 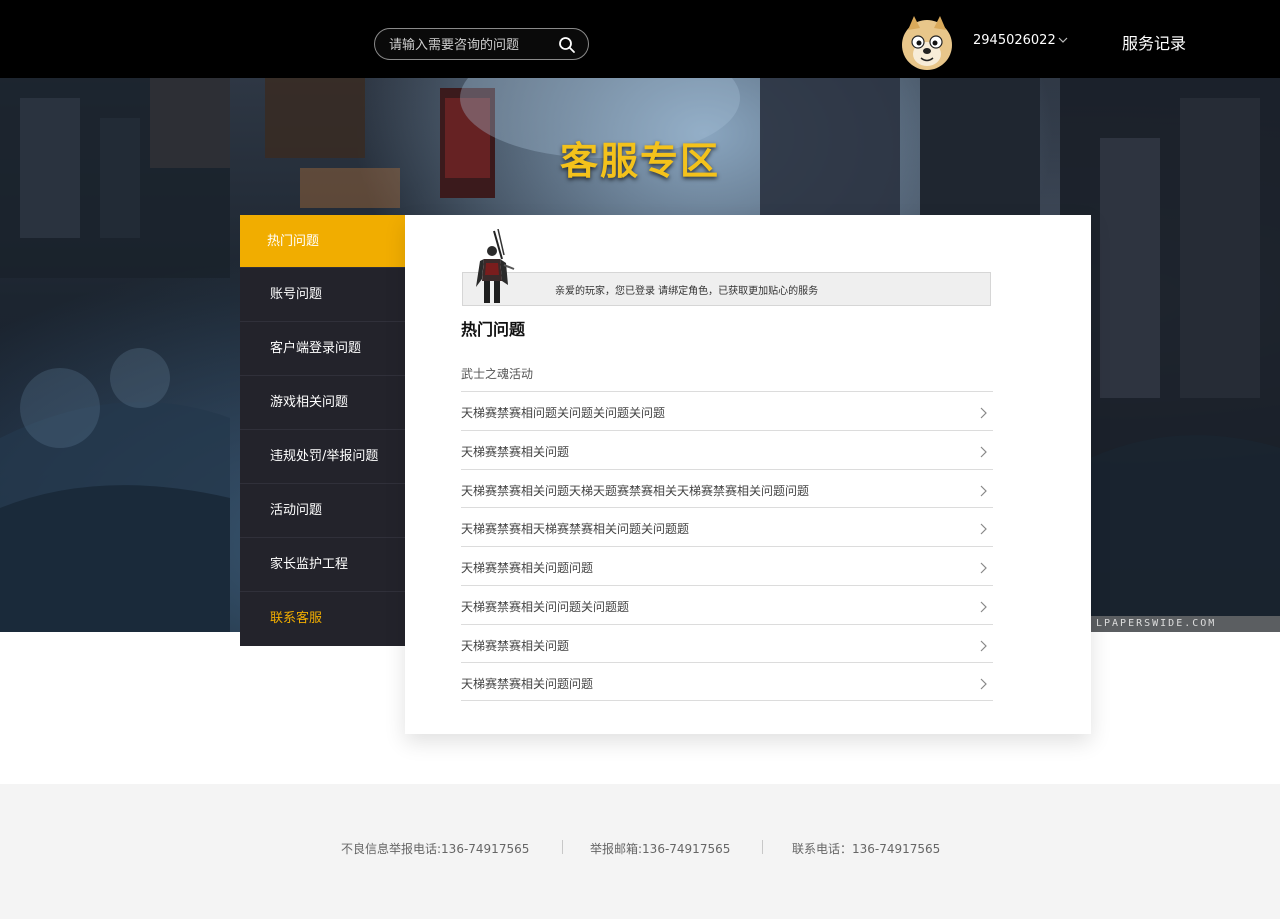 What do you see at coordinates (1185, 624) in the screenshot?
I see `wallpaper-watermark: LPAPERSWIDE.COM` at bounding box center [1185, 624].